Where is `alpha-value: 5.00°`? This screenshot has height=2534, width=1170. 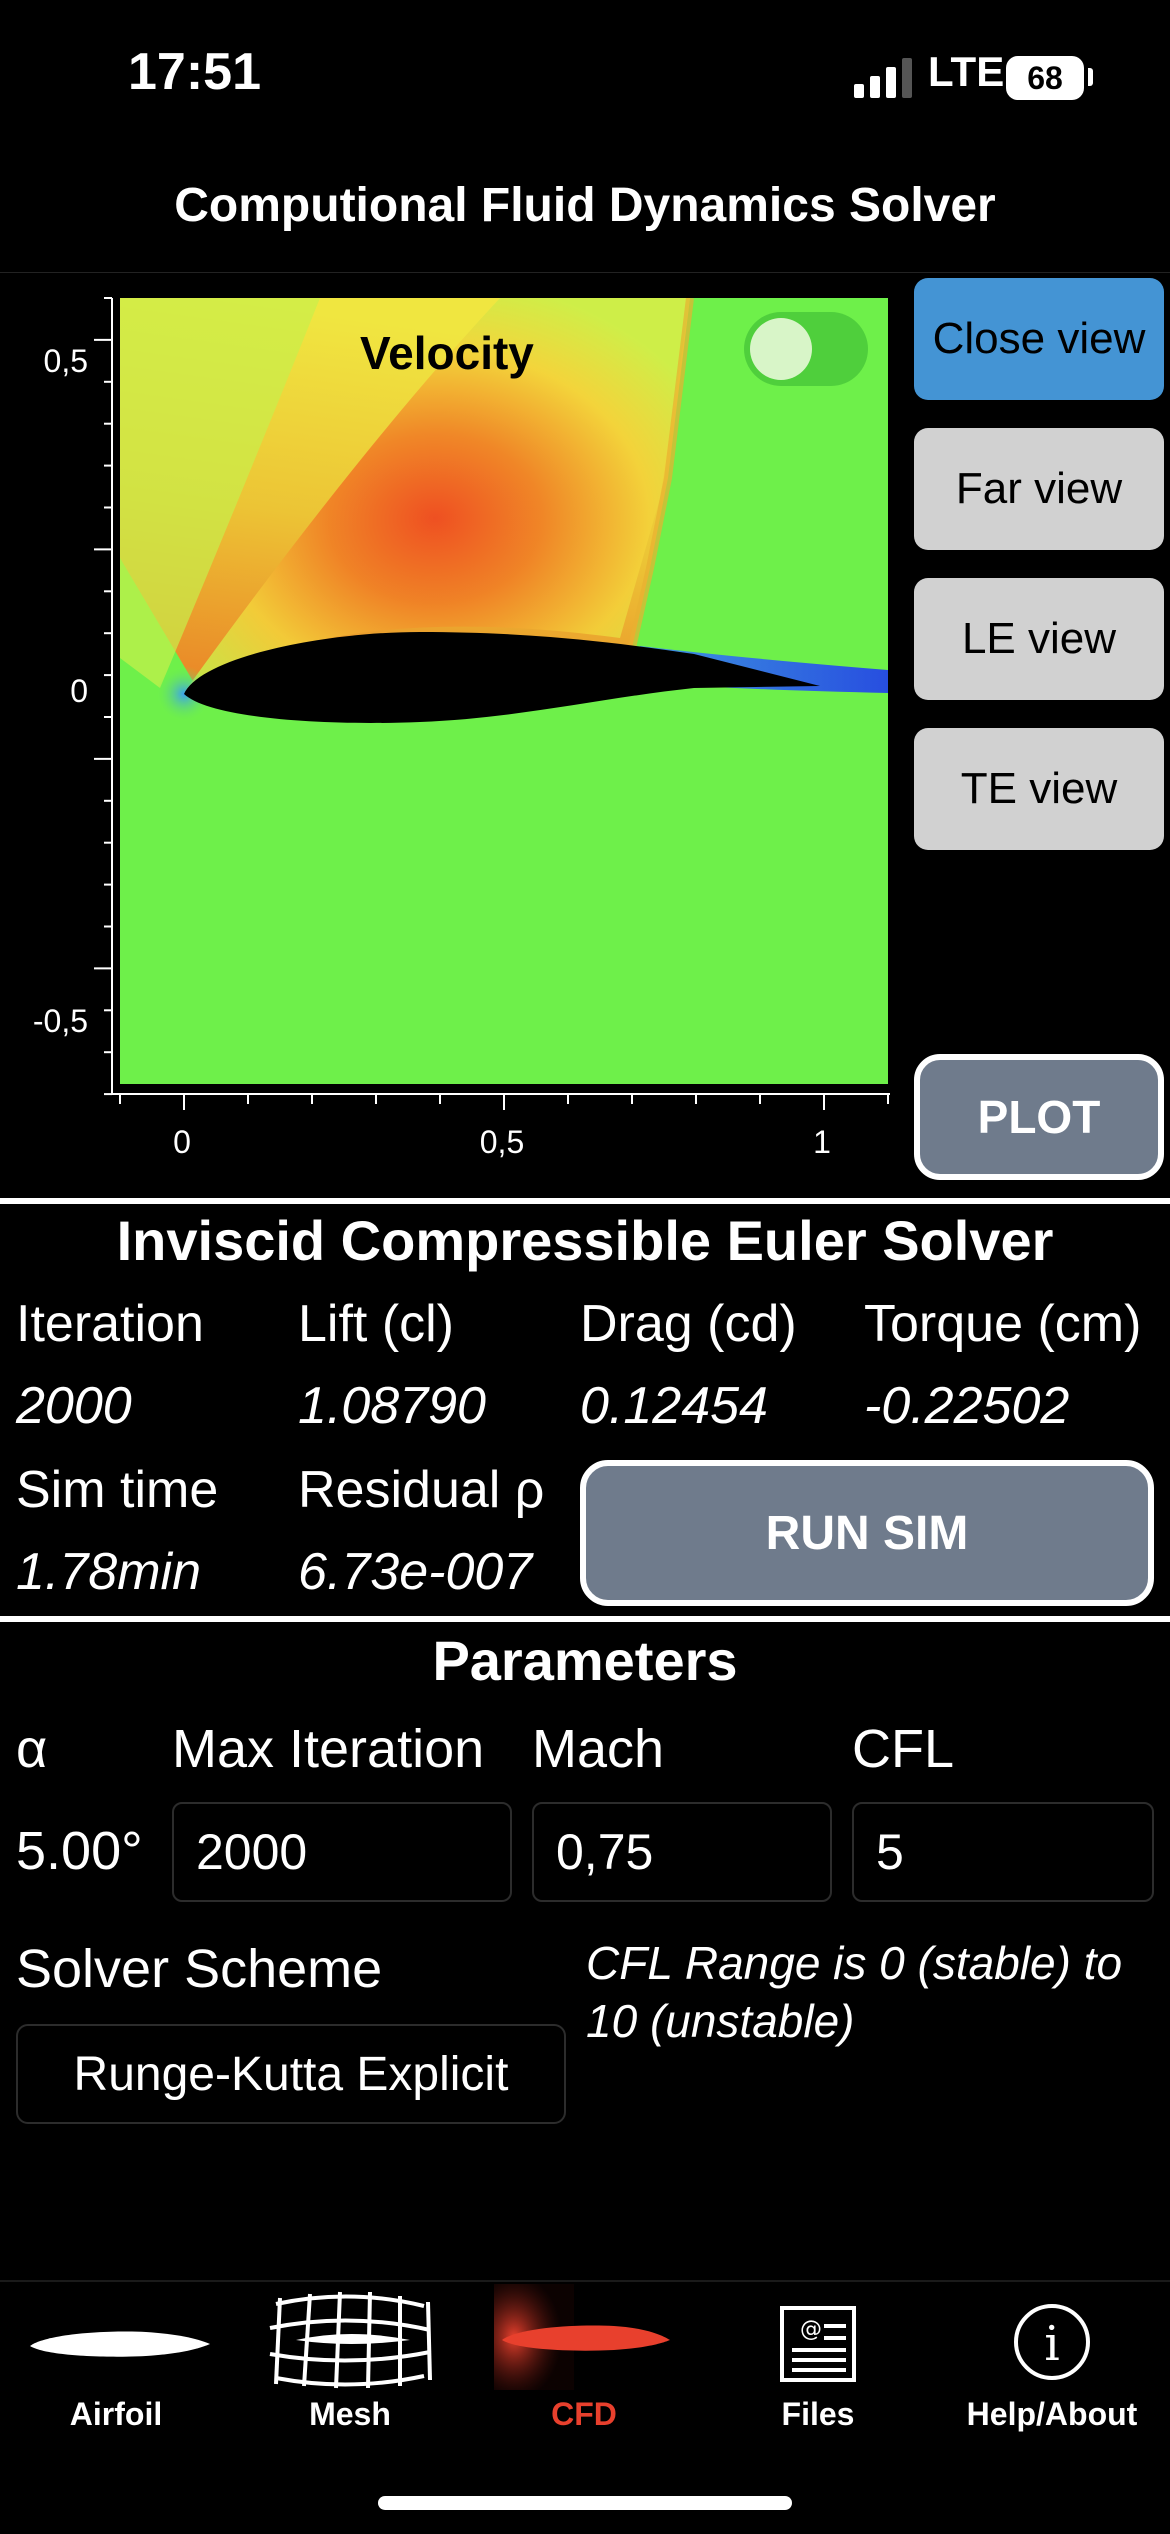 alpha-value: 5.00° is located at coordinates (79, 1851).